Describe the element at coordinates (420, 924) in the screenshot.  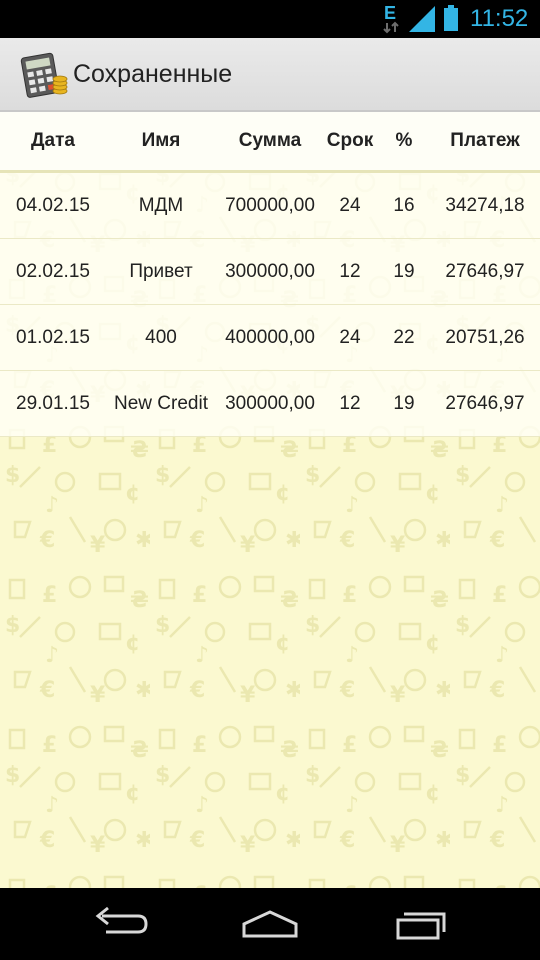
I see `recent-apps-icon` at that location.